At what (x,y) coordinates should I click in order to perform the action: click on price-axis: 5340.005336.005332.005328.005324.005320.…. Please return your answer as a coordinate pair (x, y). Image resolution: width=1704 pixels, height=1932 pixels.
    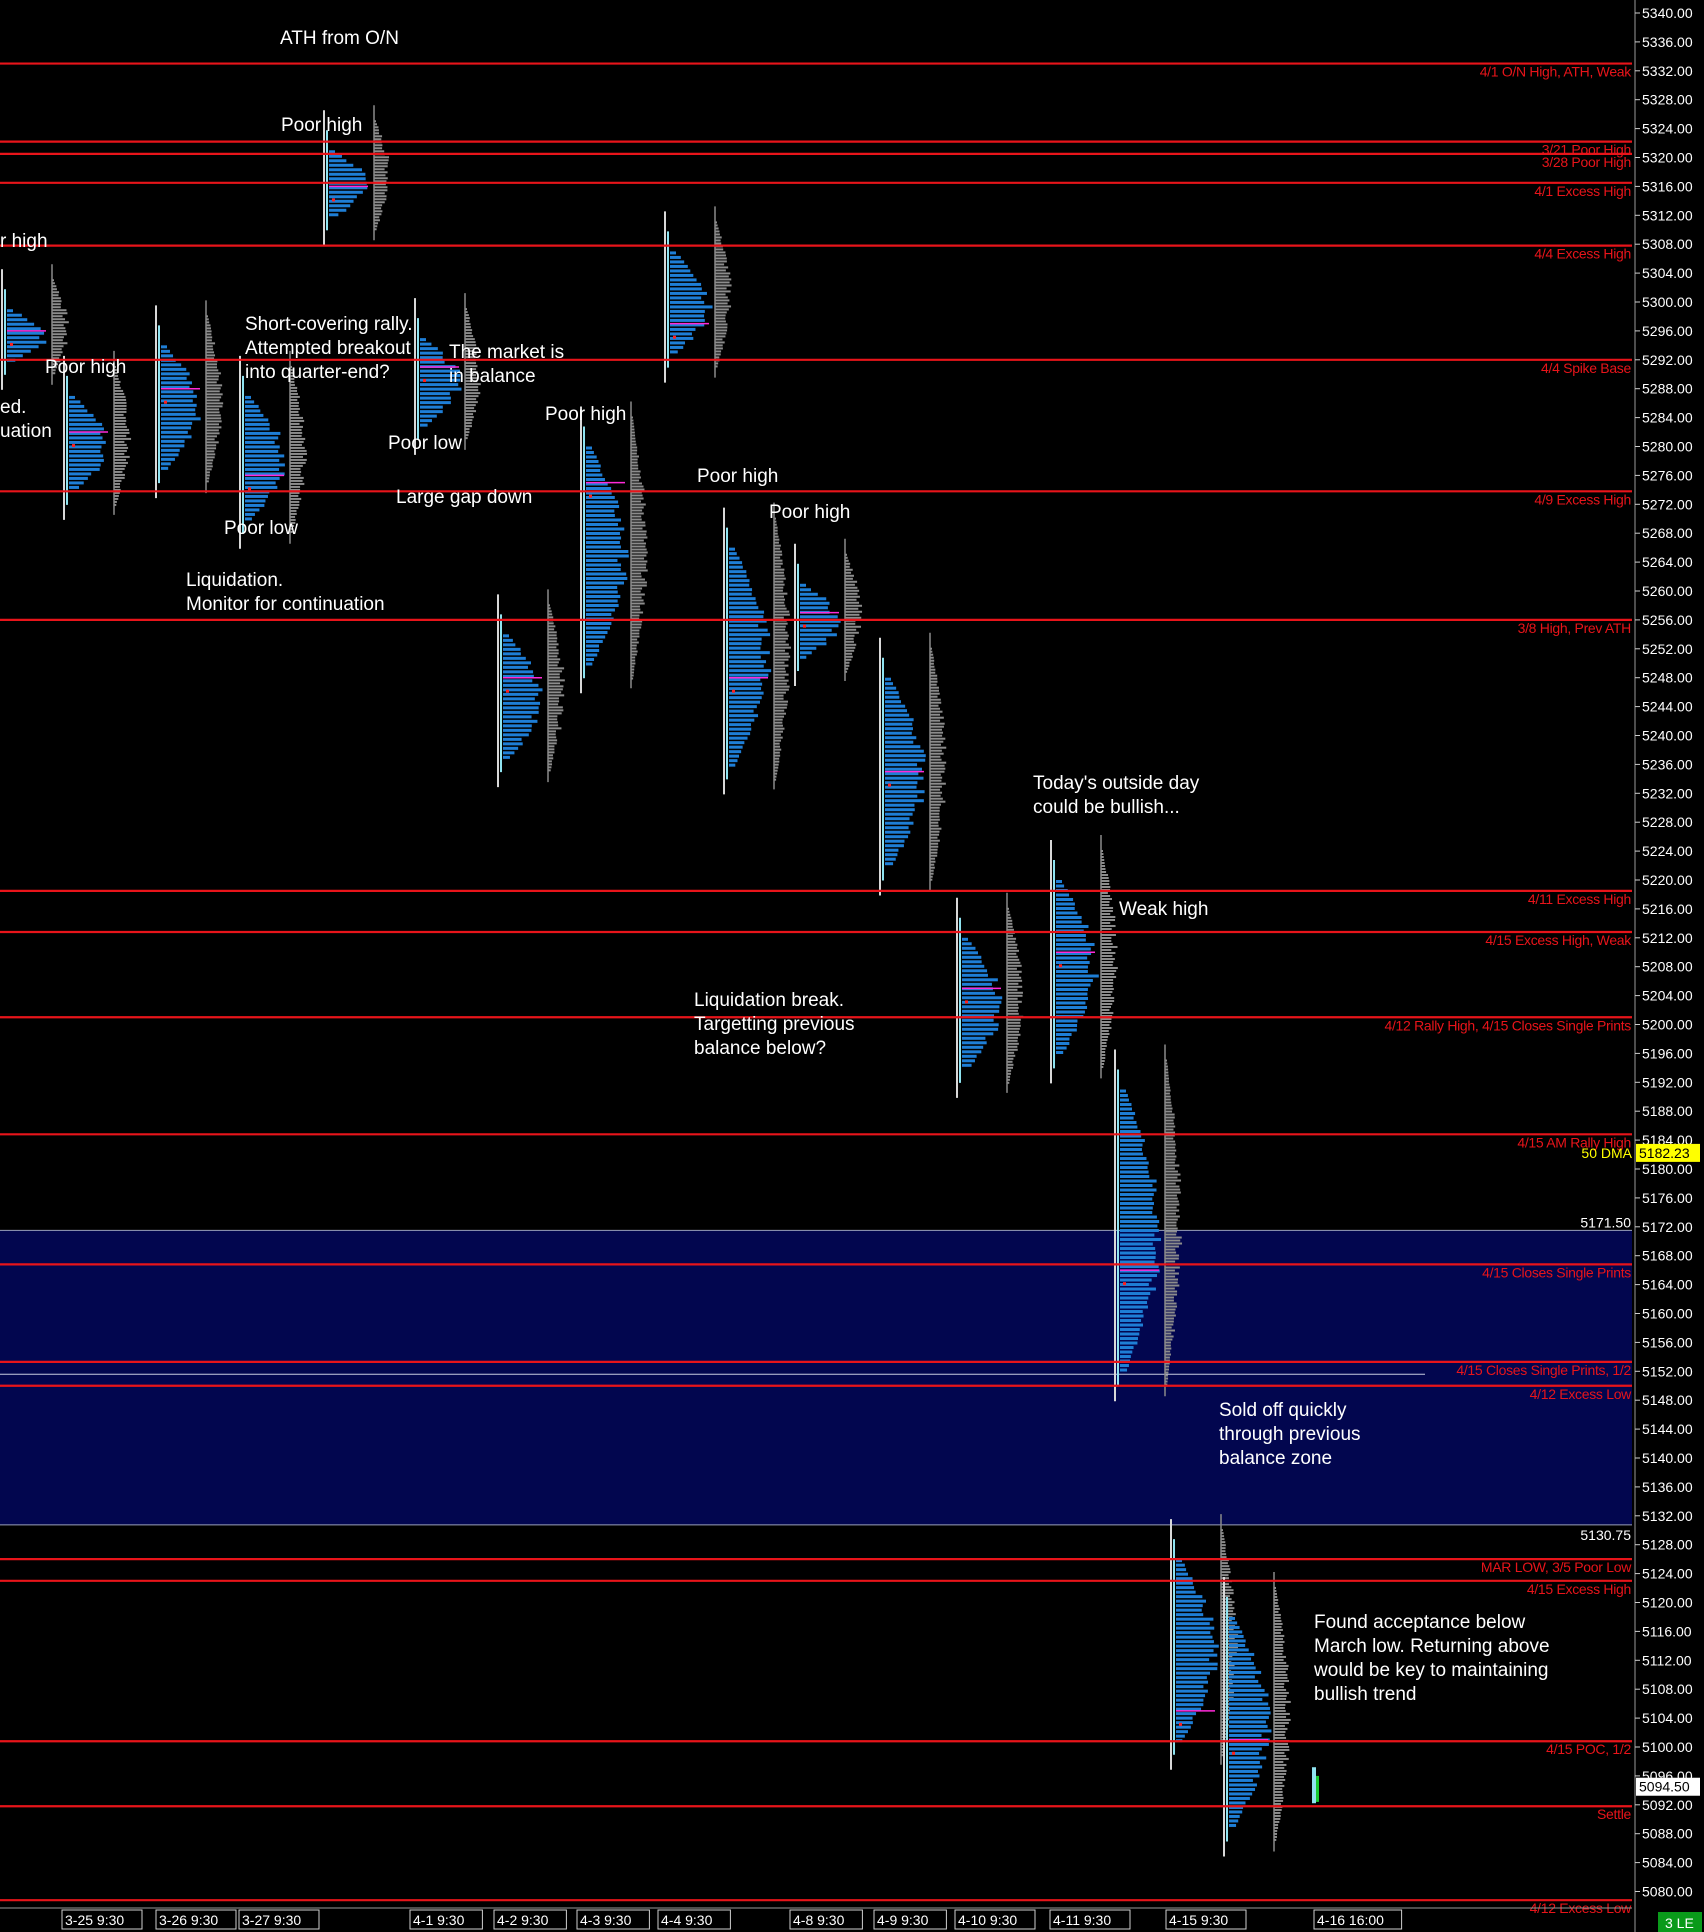
    Looking at the image, I should click on (1663, 966).